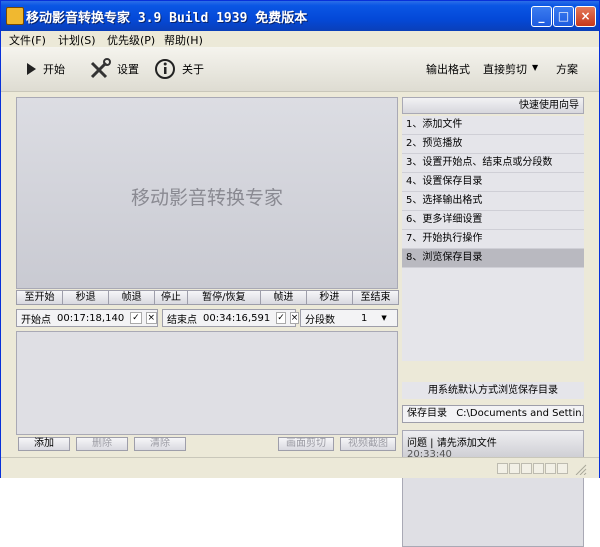 This screenshot has width=600, height=547. I want to click on guide-step: 2、预览播放, so click(493, 144).